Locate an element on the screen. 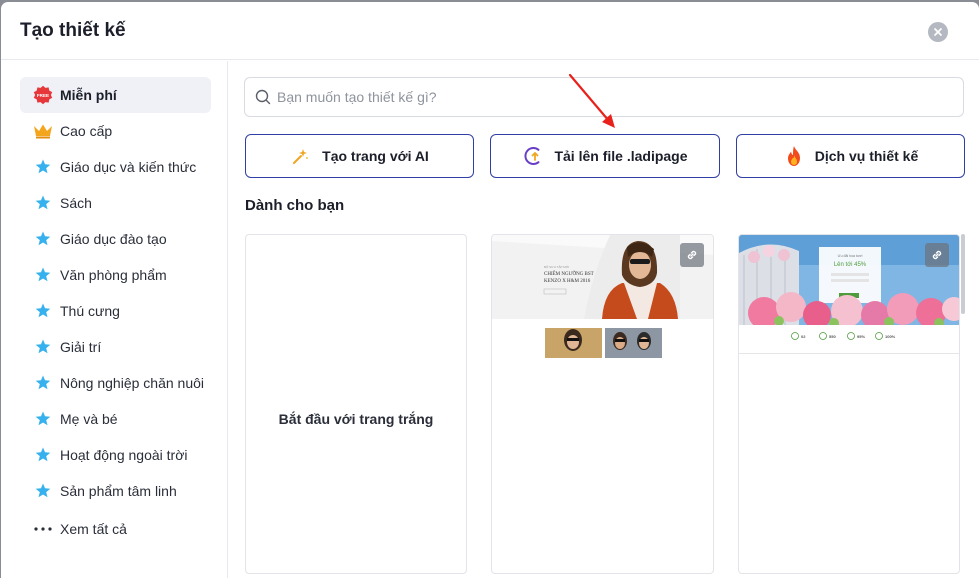  sidebar-item-label: Văn phòng phẩm is located at coordinates (113, 275).